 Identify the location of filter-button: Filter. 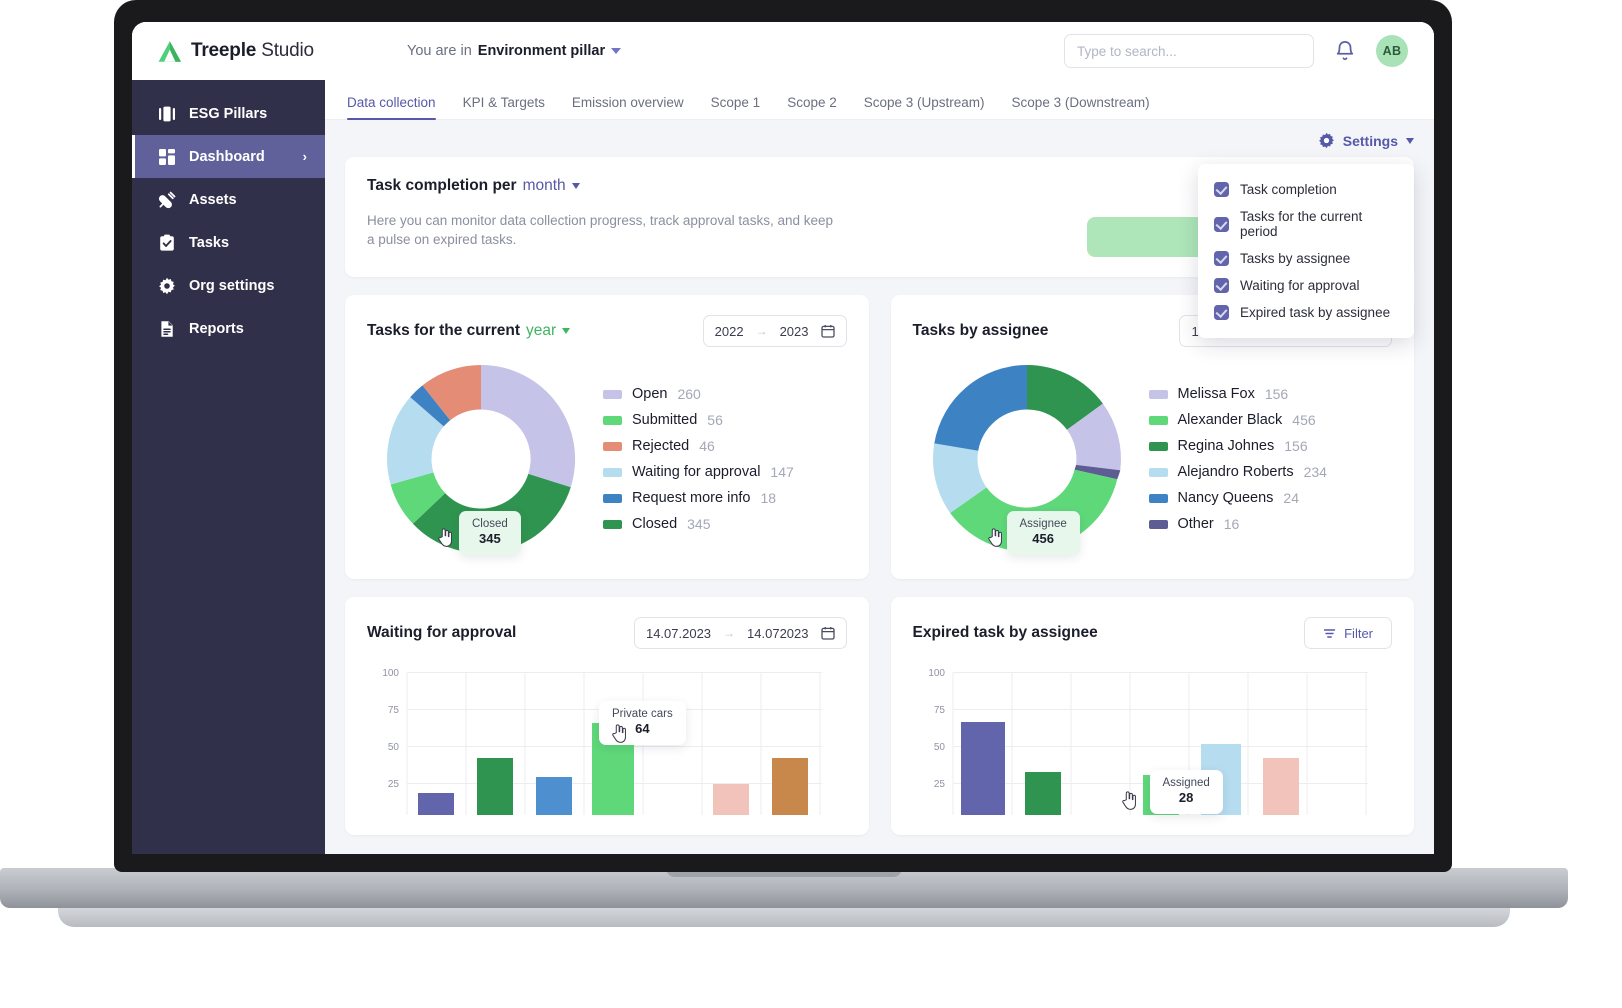
(1348, 633).